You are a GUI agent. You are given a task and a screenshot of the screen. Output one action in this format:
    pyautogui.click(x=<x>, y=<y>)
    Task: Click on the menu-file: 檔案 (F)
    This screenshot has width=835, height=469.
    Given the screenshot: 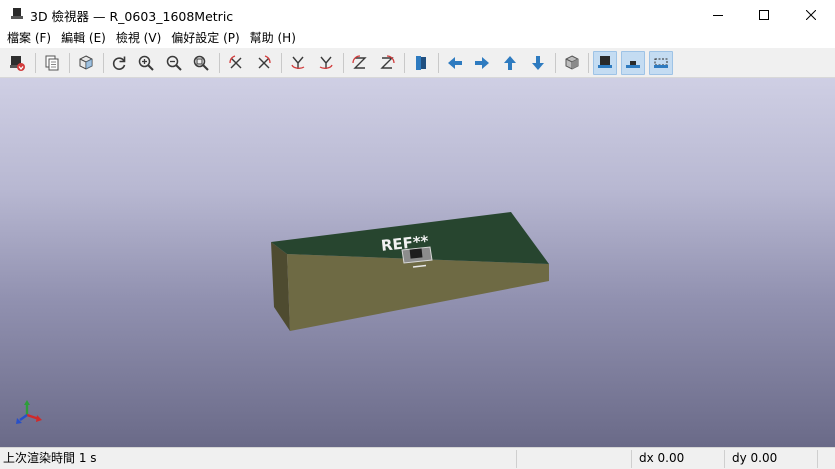 What is the action you would take?
    pyautogui.click(x=29, y=38)
    